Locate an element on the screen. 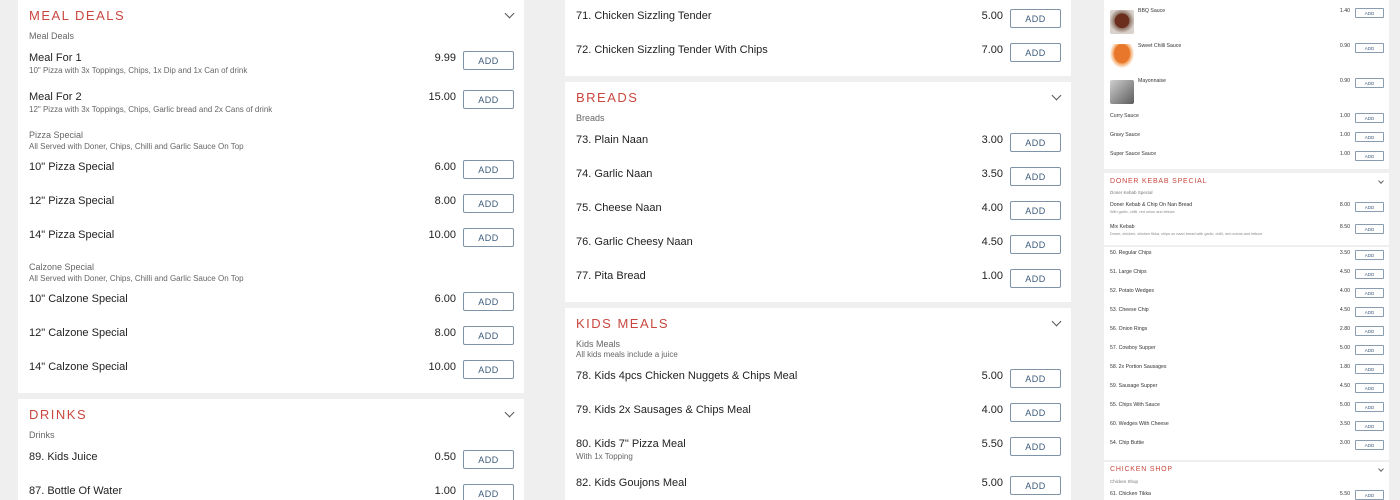 This screenshot has height=500, width=1400. item-name: 12" Calzone Special is located at coordinates (78, 333).